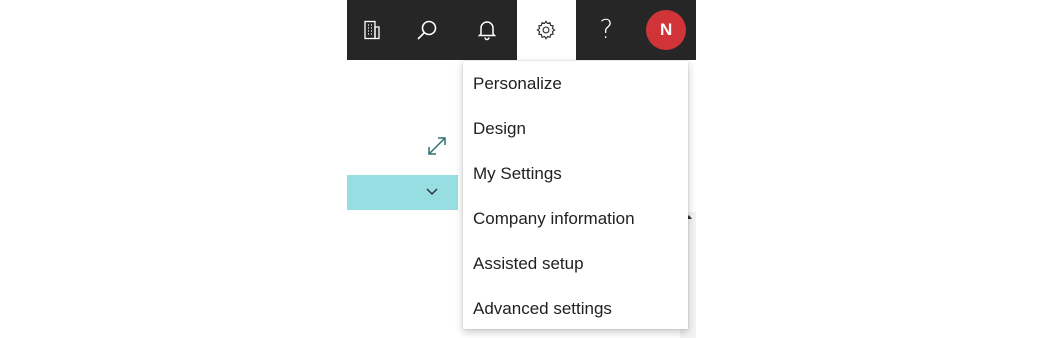 This screenshot has width=1043, height=338. I want to click on avatar-initial: N, so click(666, 29).